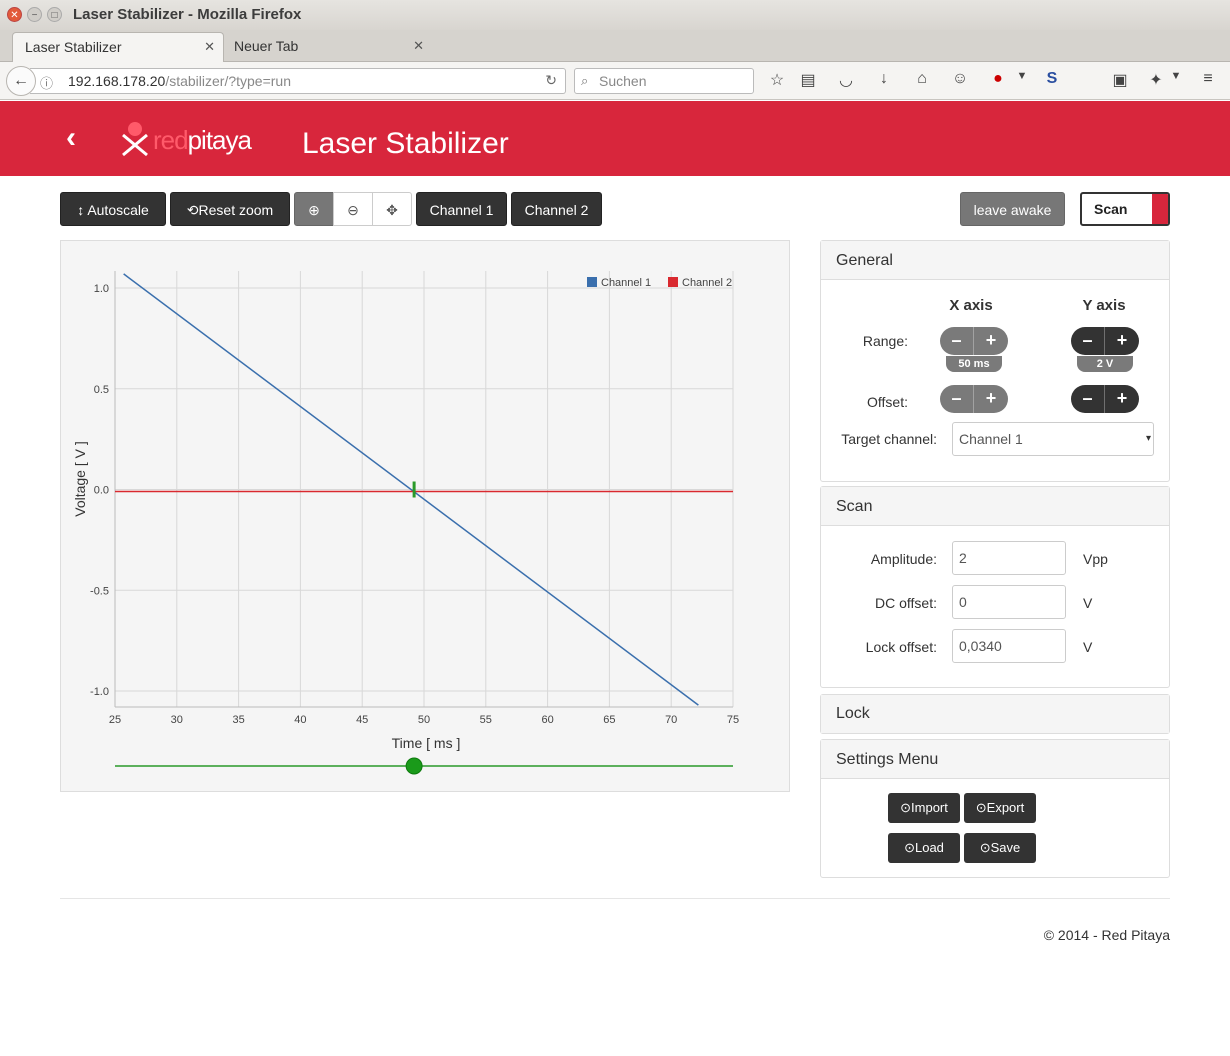 The width and height of the screenshot is (1230, 1056). I want to click on search-icon: ⌕, so click(585, 80).